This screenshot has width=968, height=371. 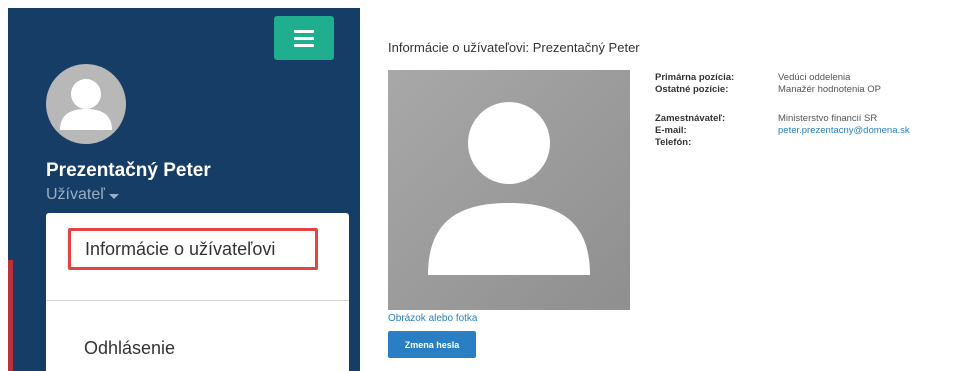 I want to click on user-dropdown-menu: Informácie o užívateľovi Odhlásenie, so click(x=197, y=292).